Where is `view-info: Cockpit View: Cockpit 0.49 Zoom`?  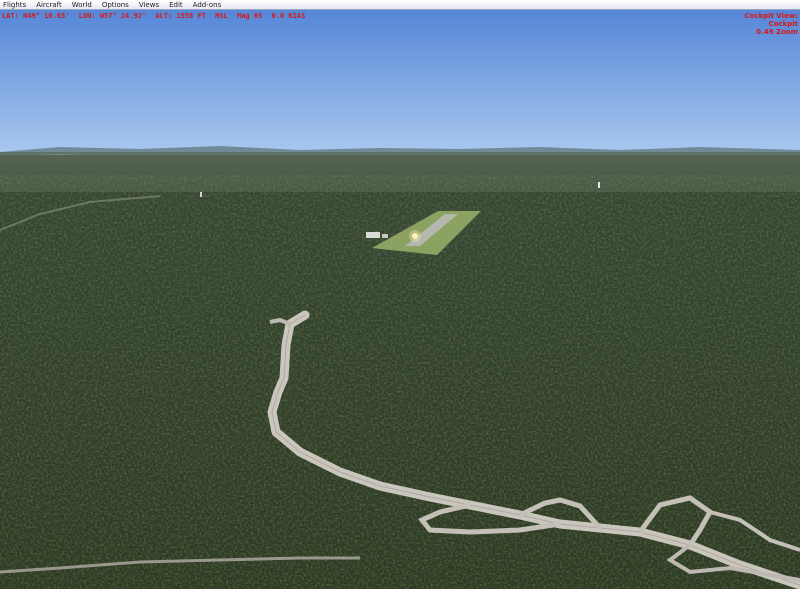 view-info: Cockpit View: Cockpit 0.49 Zoom is located at coordinates (771, 24).